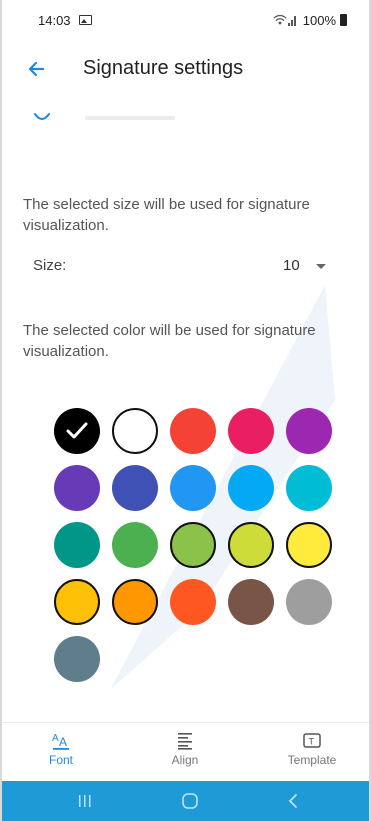  I want to click on wifi-signal-icon, so click(284, 20).